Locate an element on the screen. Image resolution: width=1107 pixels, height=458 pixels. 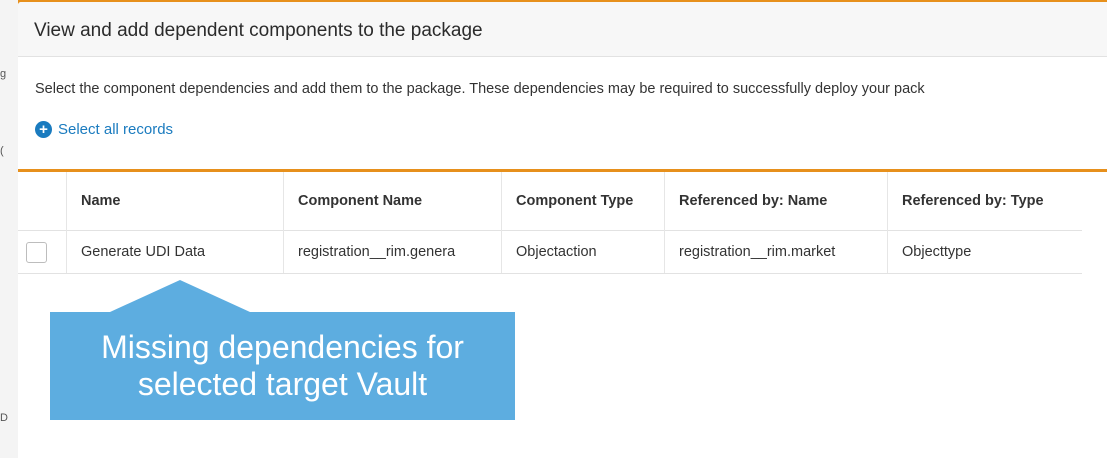
cell-component-type: Objectaction is located at coordinates (583, 252).